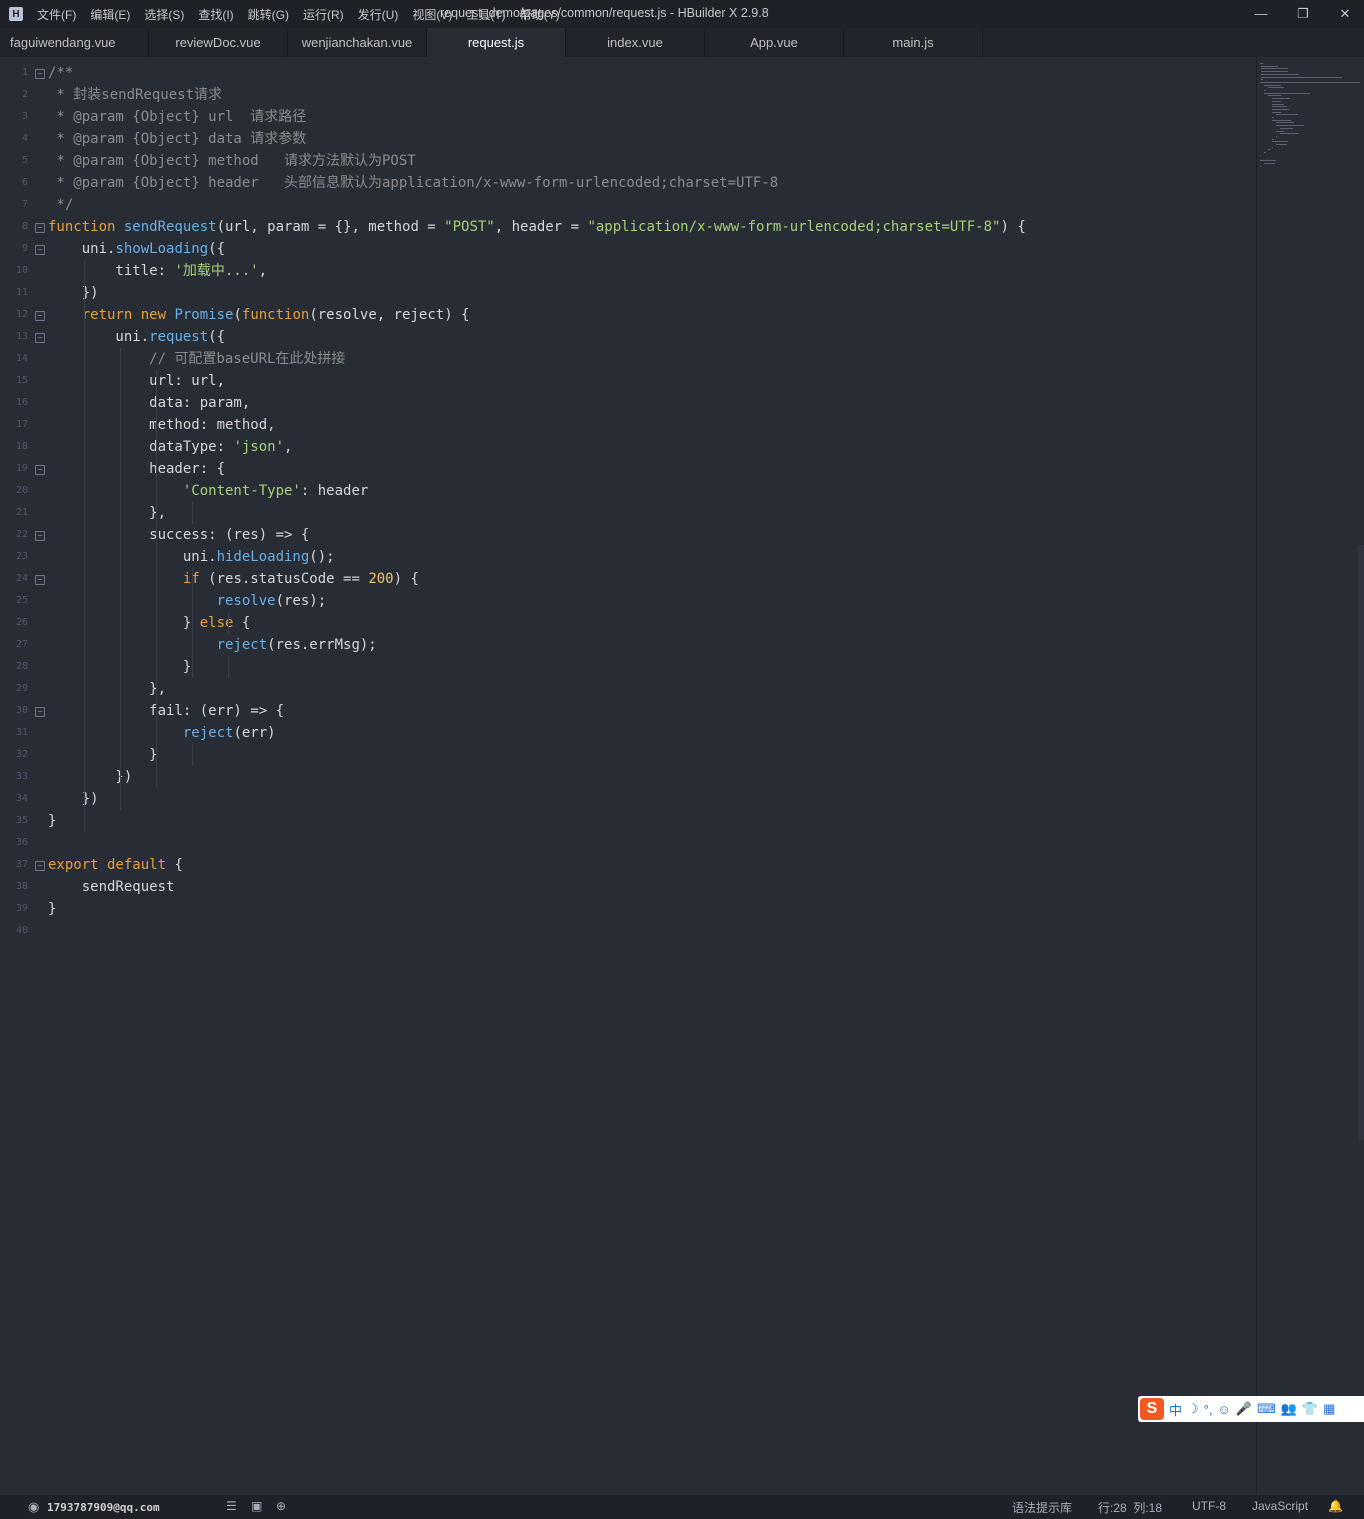  Describe the element at coordinates (1042, 1507) in the screenshot. I see `grammar-library-link: 语法提示库` at that location.